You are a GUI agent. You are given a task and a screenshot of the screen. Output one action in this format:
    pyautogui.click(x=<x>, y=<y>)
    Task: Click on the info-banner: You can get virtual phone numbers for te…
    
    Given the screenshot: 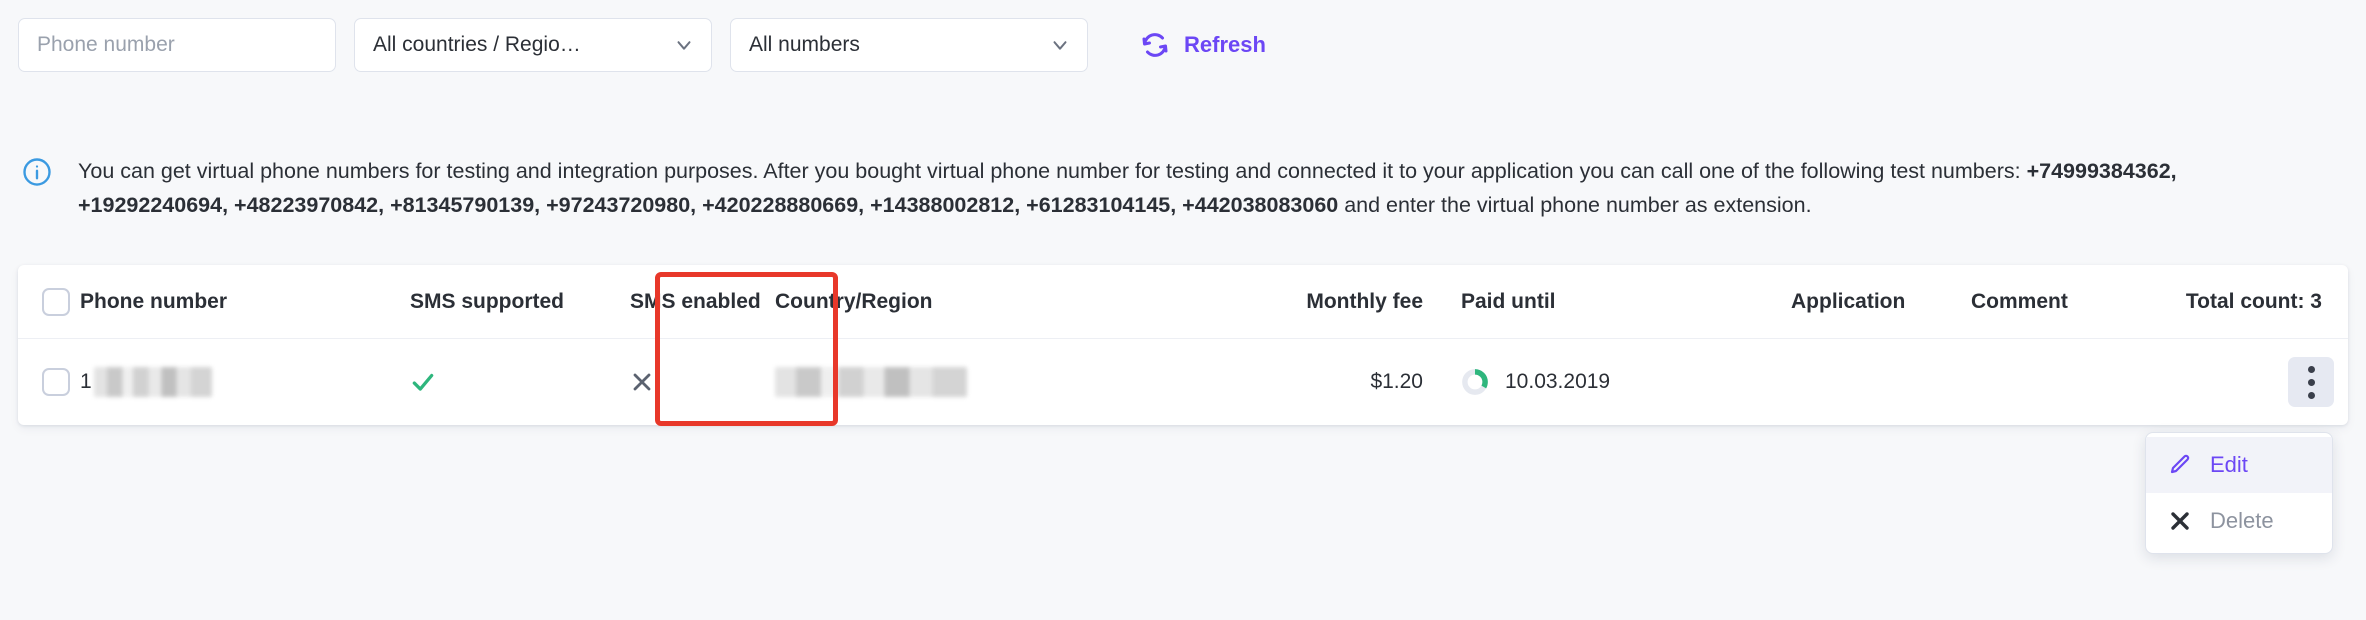 What is the action you would take?
    pyautogui.click(x=1182, y=188)
    